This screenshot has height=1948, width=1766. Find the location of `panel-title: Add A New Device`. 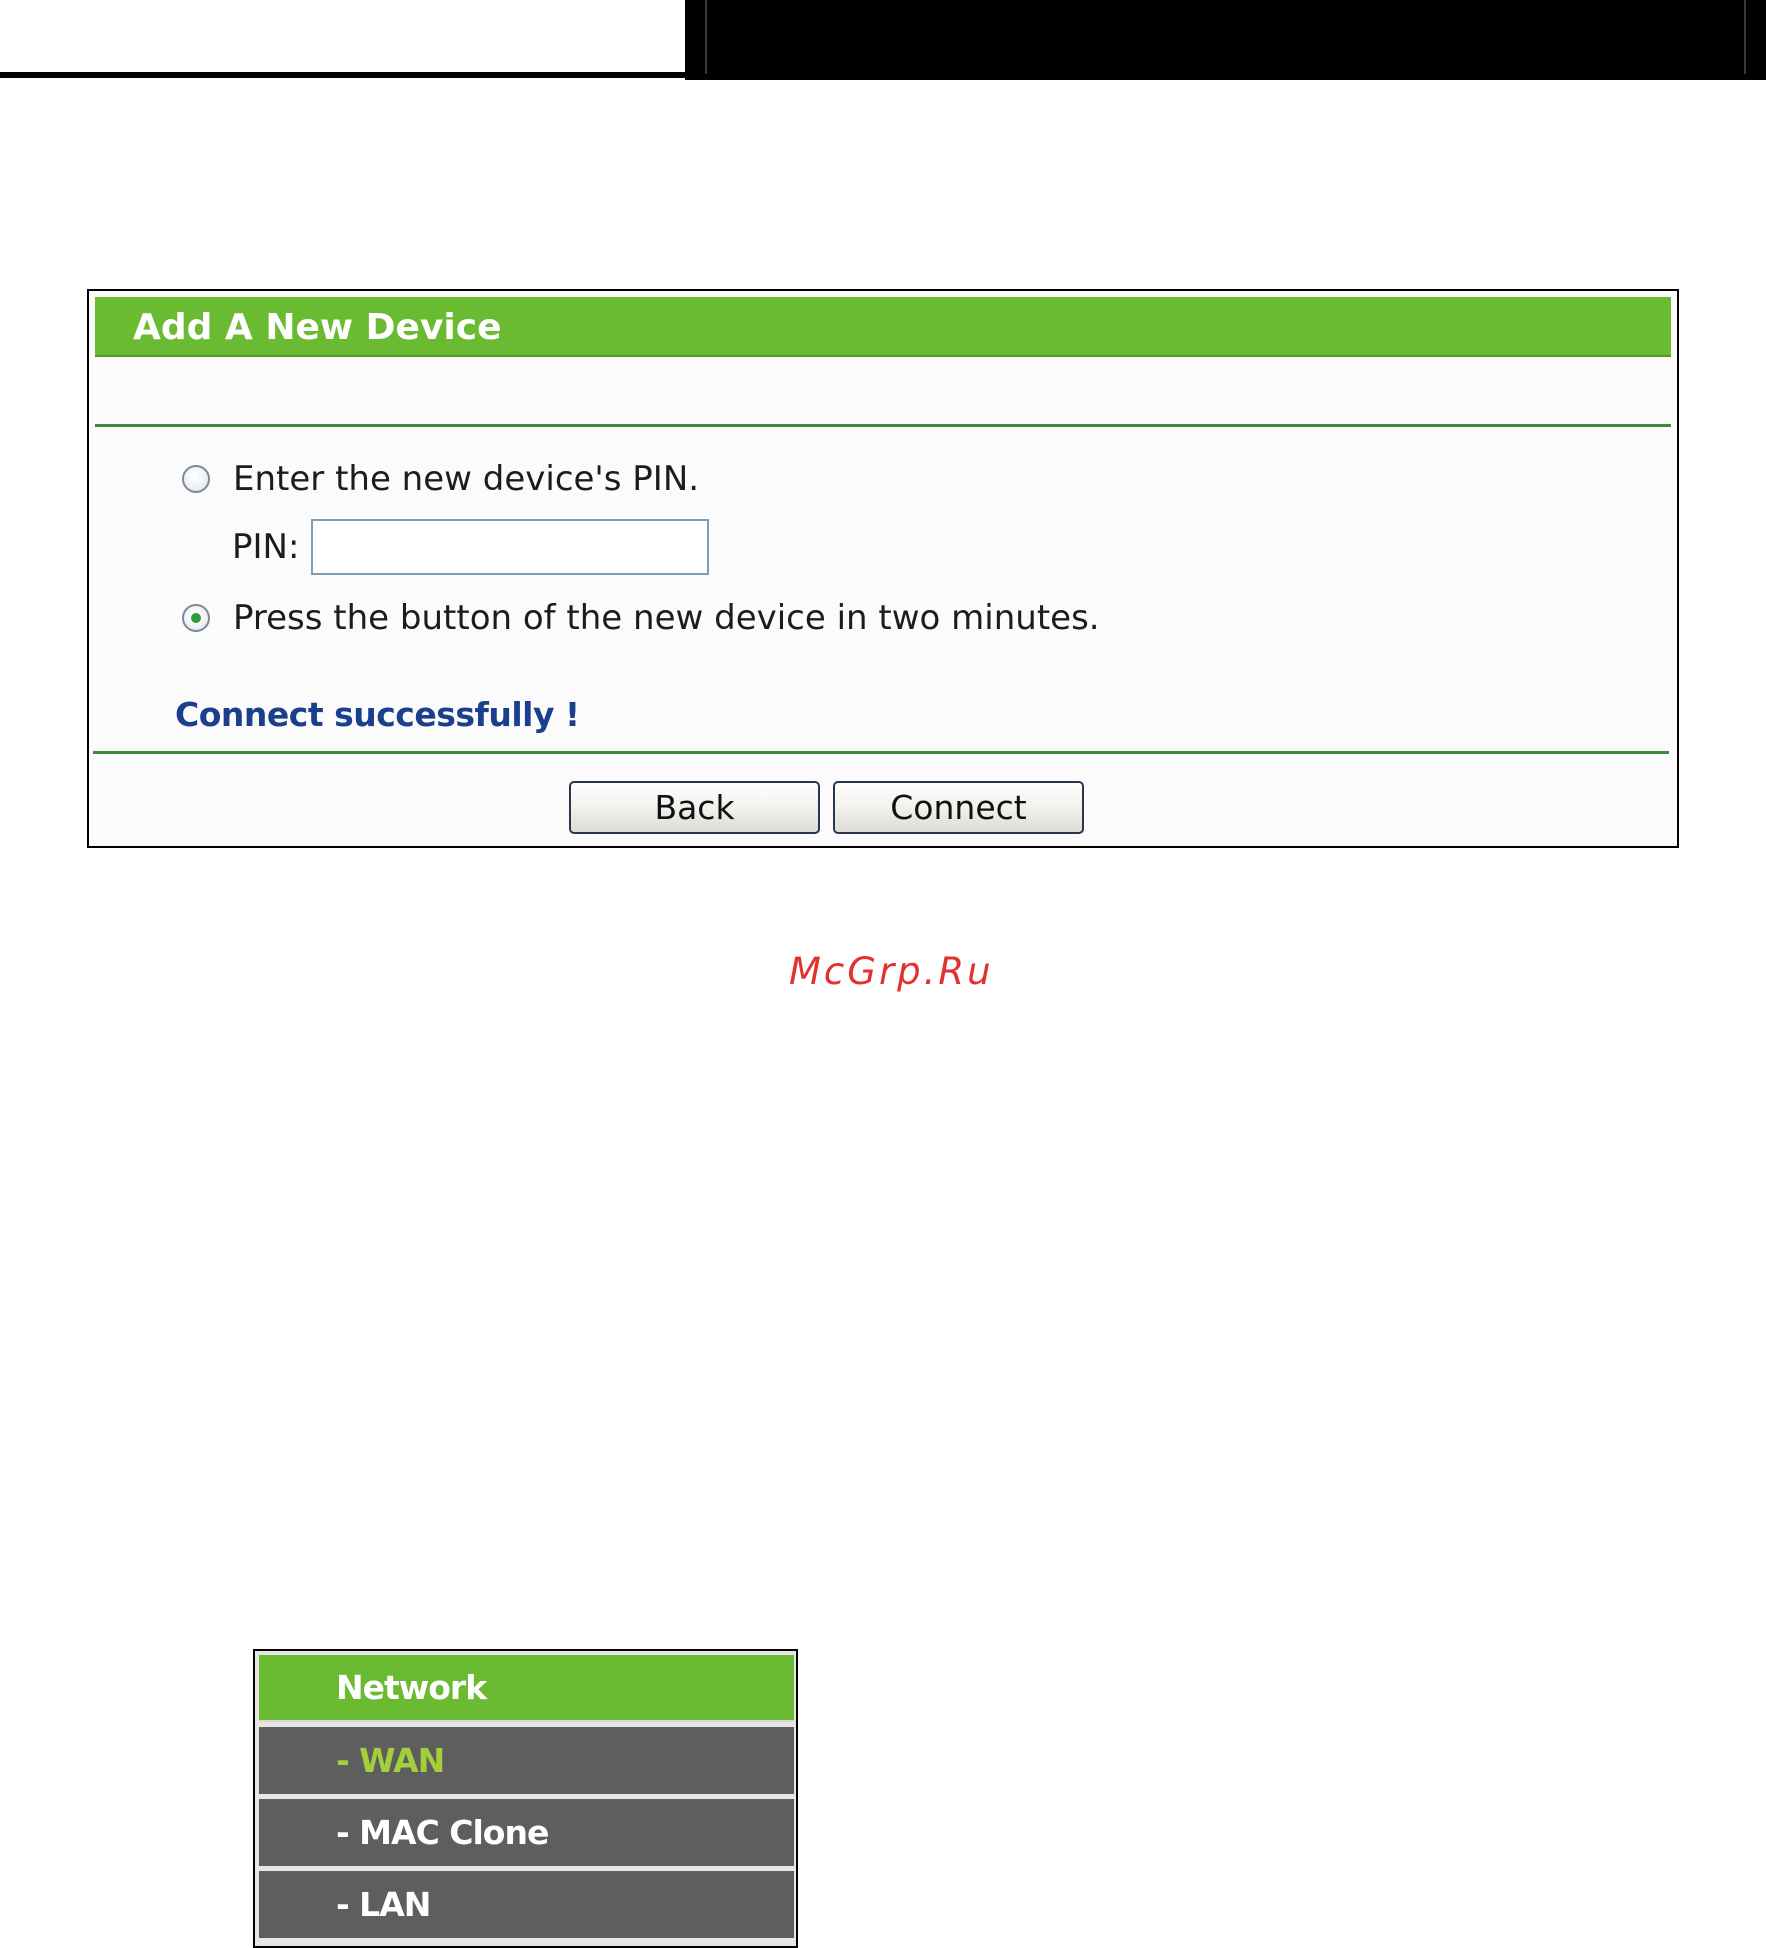

panel-title: Add A New Device is located at coordinates (317, 327).